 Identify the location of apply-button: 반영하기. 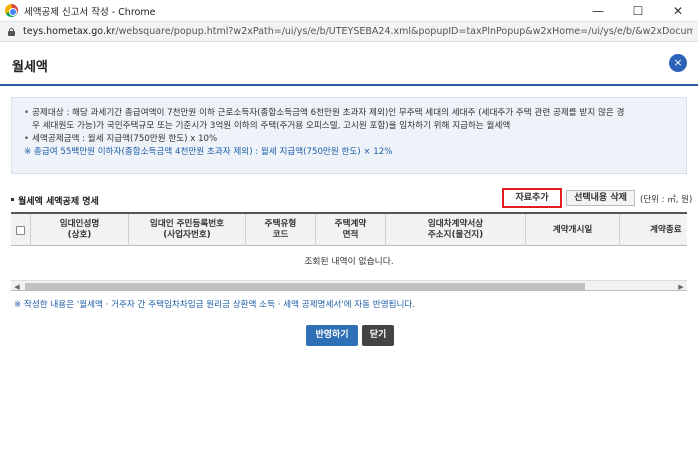
(332, 335).